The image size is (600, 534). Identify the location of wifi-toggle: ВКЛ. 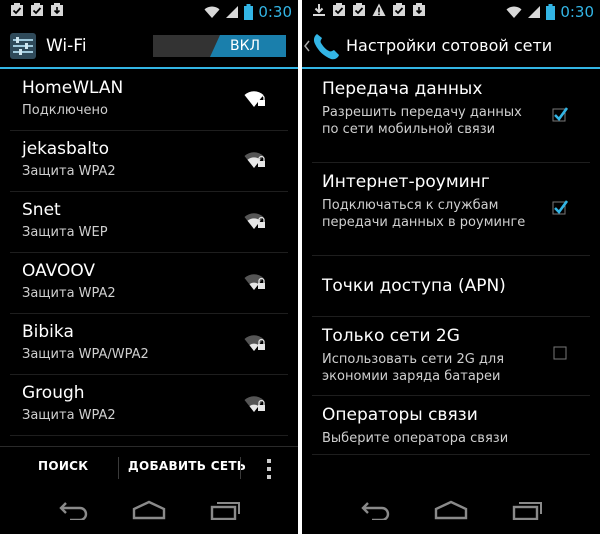
(219, 46).